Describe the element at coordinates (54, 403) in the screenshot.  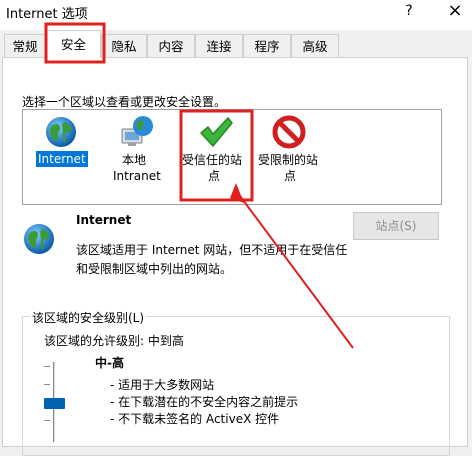
I see `security-level-slider-thumb` at that location.